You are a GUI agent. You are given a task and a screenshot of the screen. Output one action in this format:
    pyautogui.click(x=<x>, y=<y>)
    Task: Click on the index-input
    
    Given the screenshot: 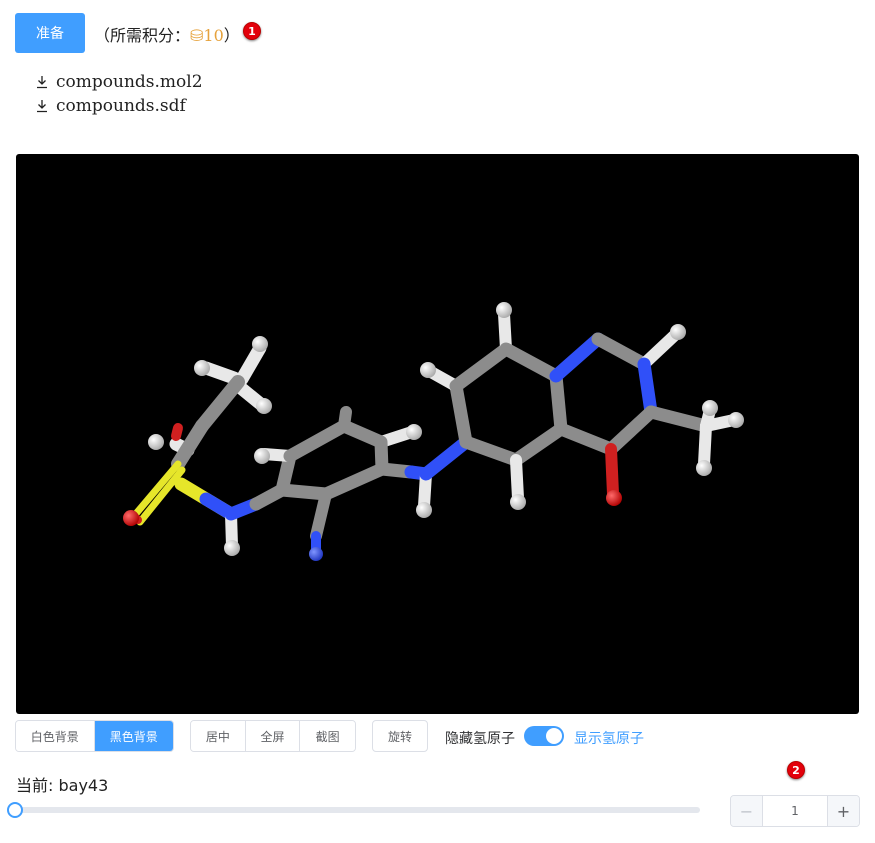 What is the action you would take?
    pyautogui.click(x=795, y=811)
    